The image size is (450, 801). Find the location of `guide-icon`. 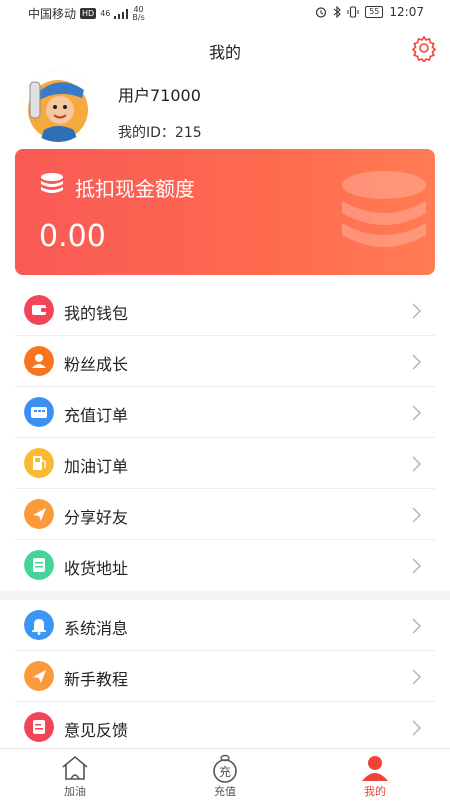

guide-icon is located at coordinates (39, 676).